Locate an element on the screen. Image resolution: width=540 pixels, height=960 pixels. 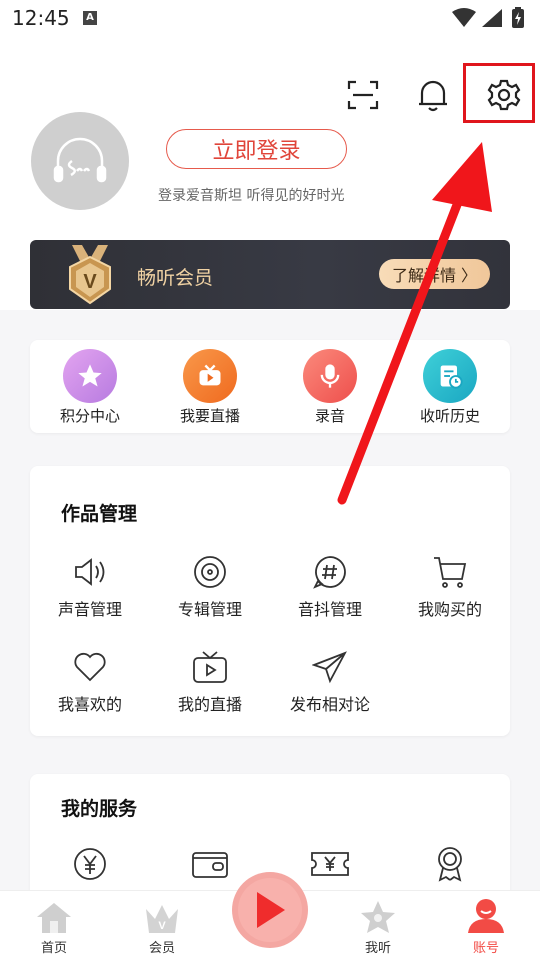
quick-item-record: 录音 is located at coordinates (330, 387).